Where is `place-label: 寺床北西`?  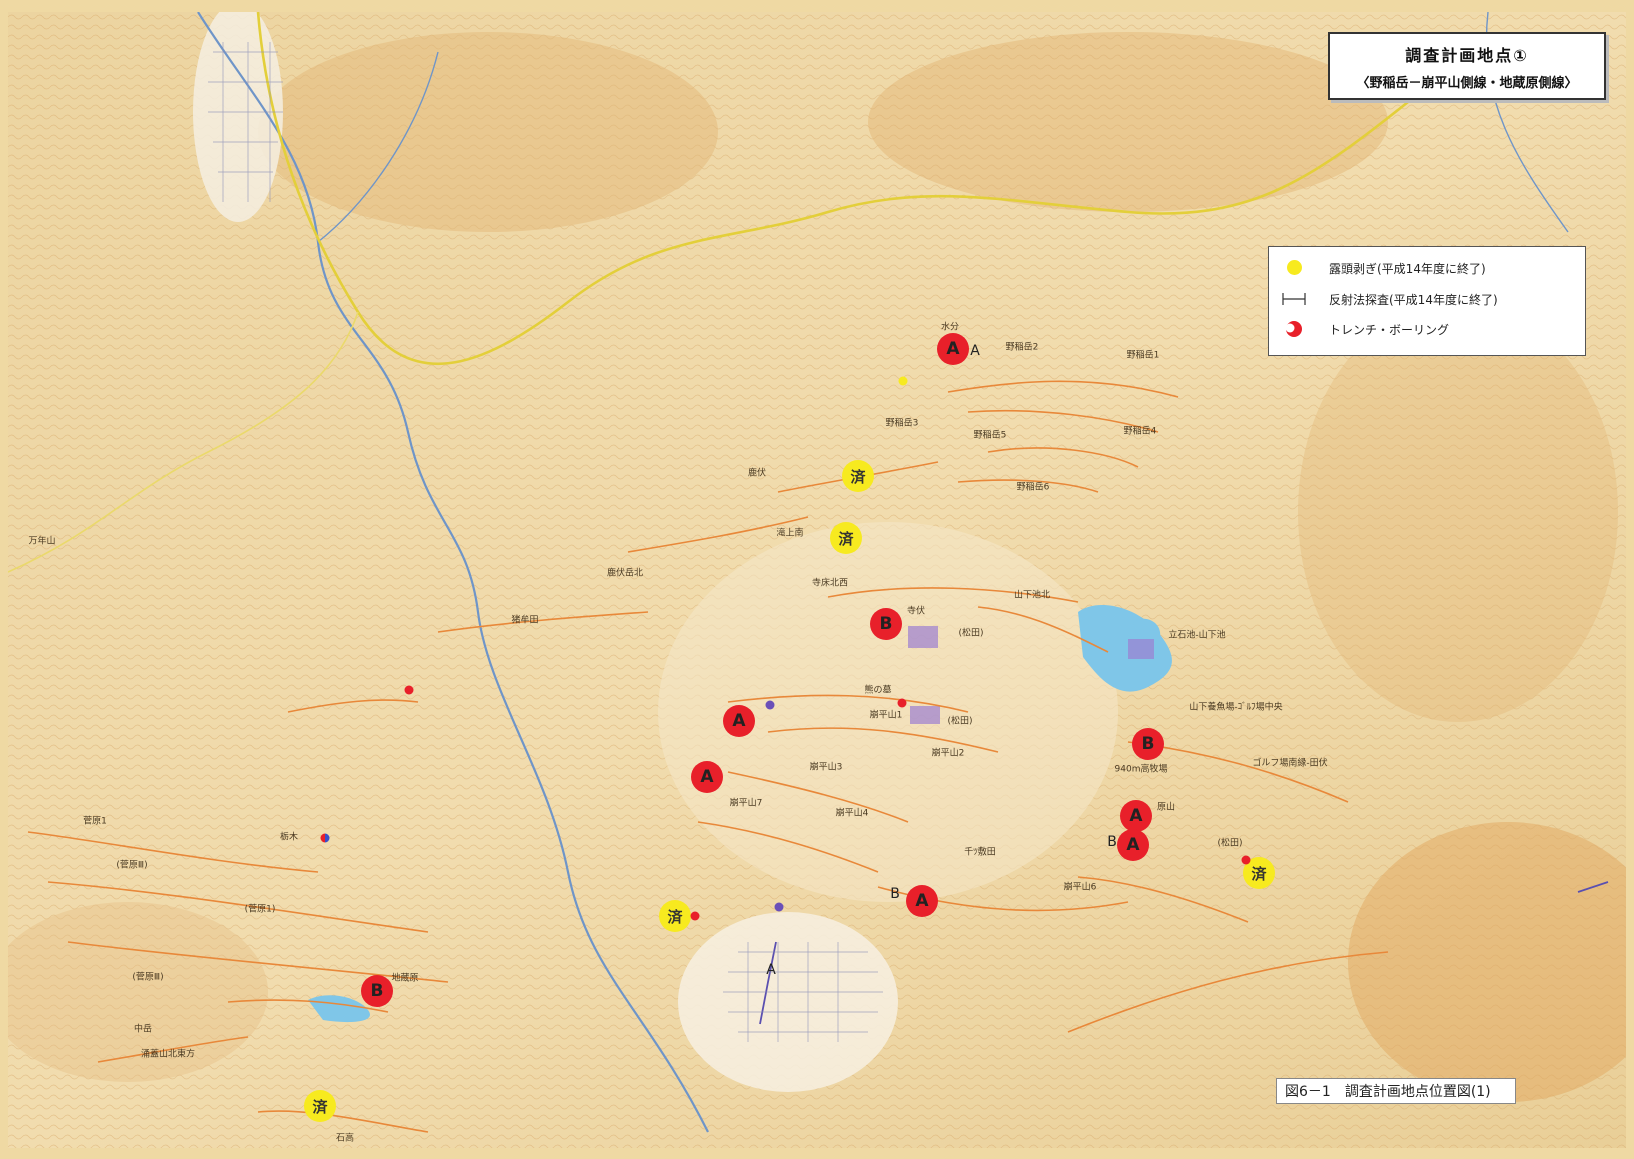 place-label: 寺床北西 is located at coordinates (830, 583).